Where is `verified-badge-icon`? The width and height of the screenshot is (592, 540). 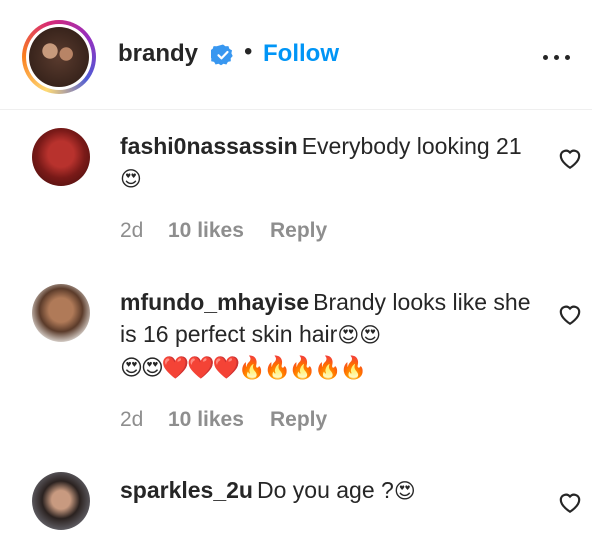
verified-badge-icon is located at coordinates (222, 55).